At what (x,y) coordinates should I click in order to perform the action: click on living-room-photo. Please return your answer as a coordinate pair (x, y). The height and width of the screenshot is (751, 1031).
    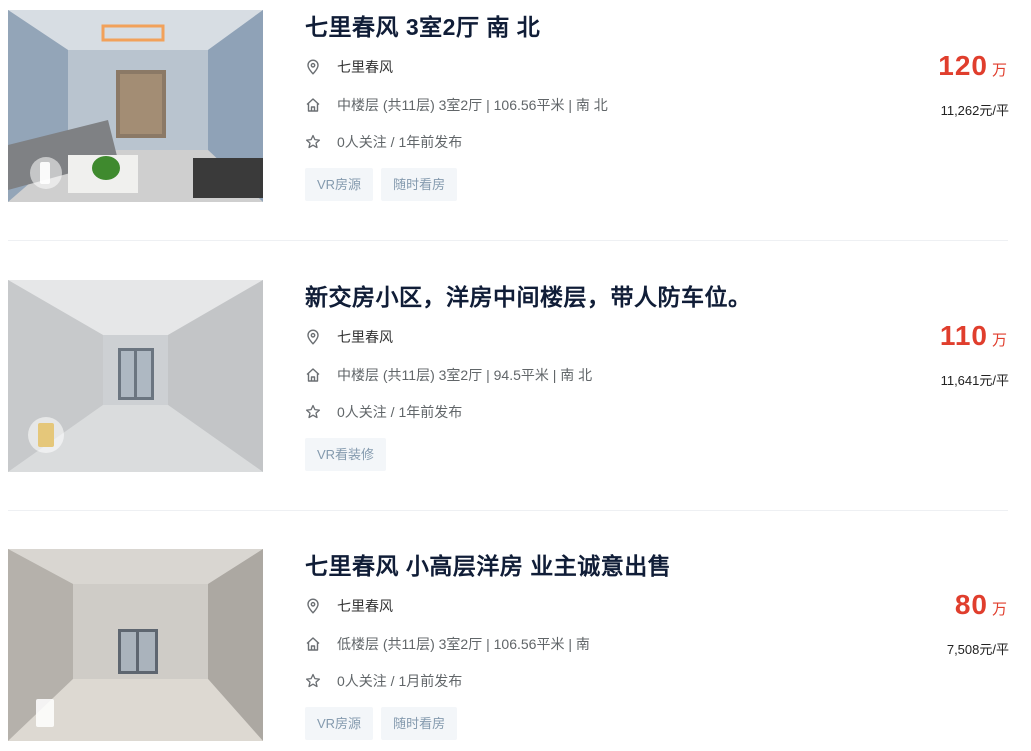
    Looking at the image, I should click on (135, 106).